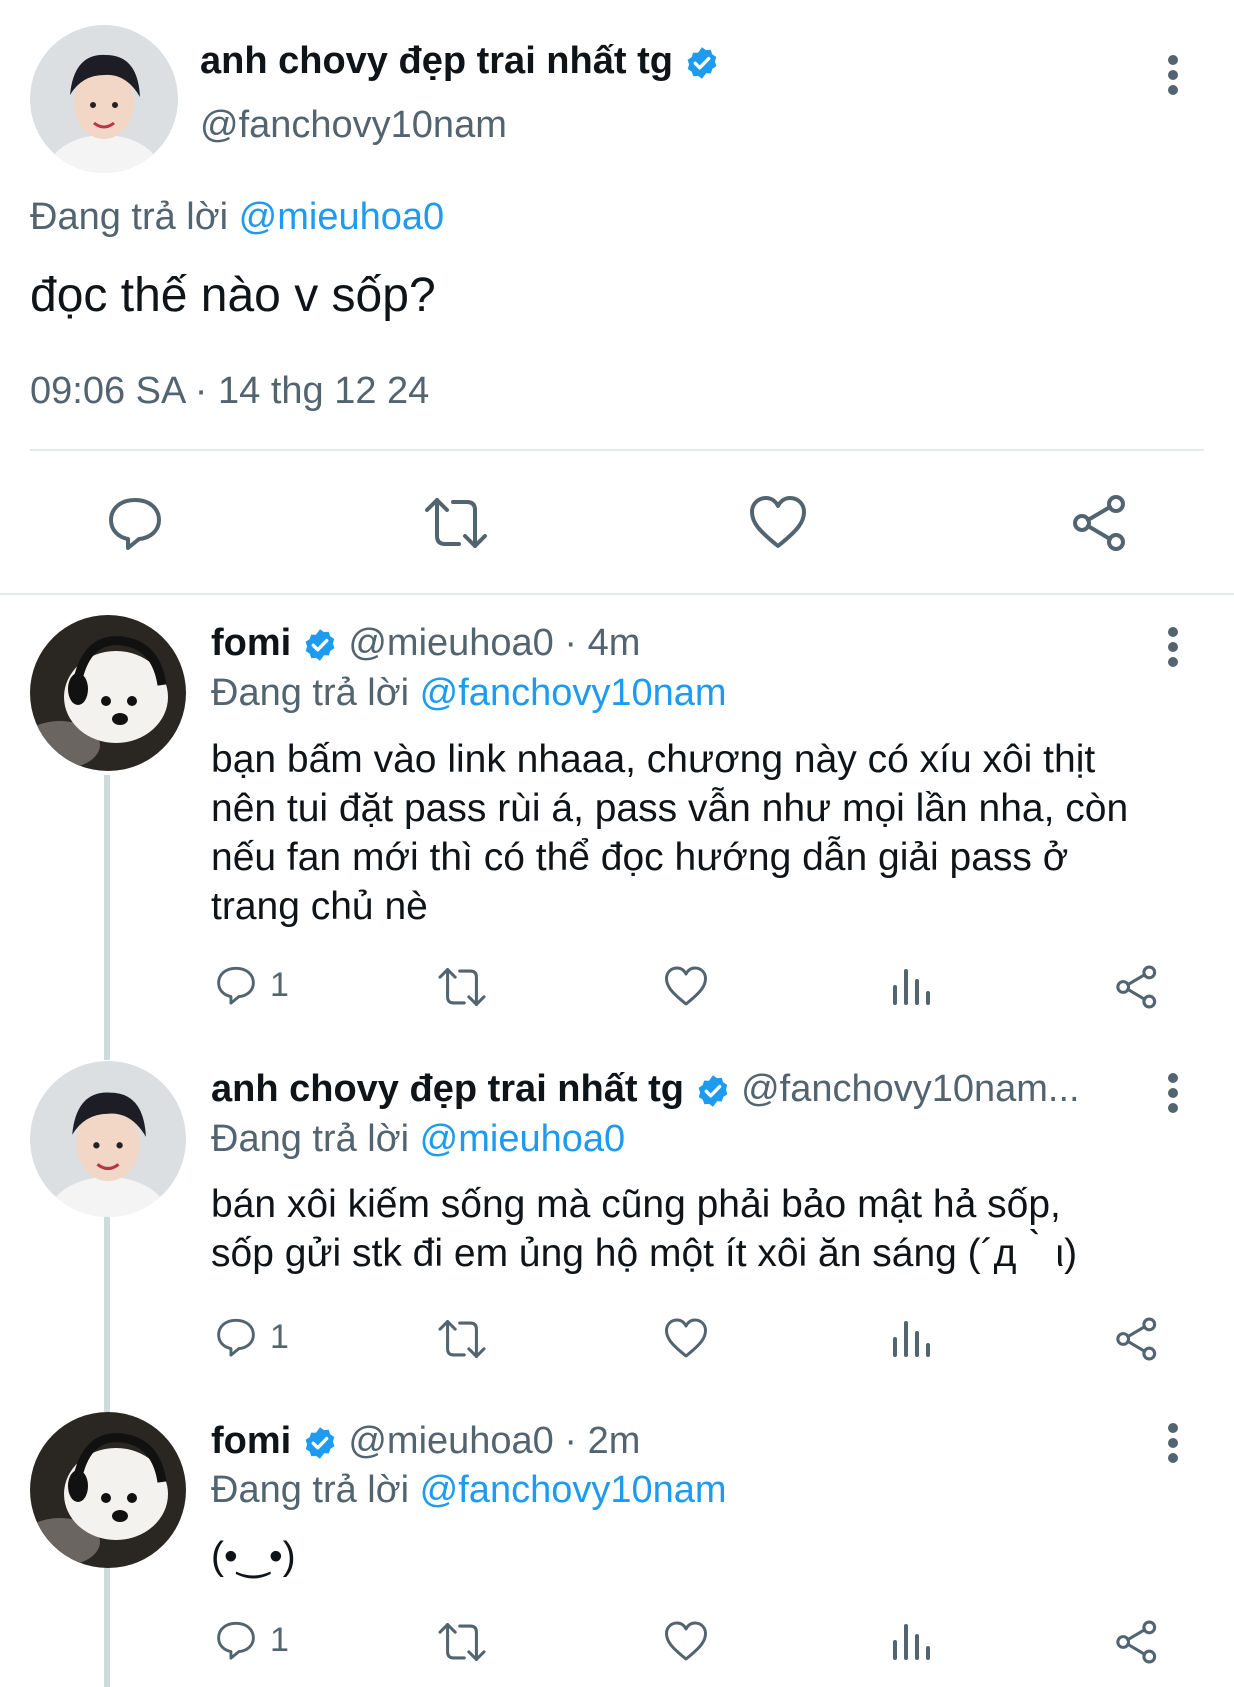  I want to click on reply-header: fomi @mieuhoa0 · 2m, so click(425, 1441).